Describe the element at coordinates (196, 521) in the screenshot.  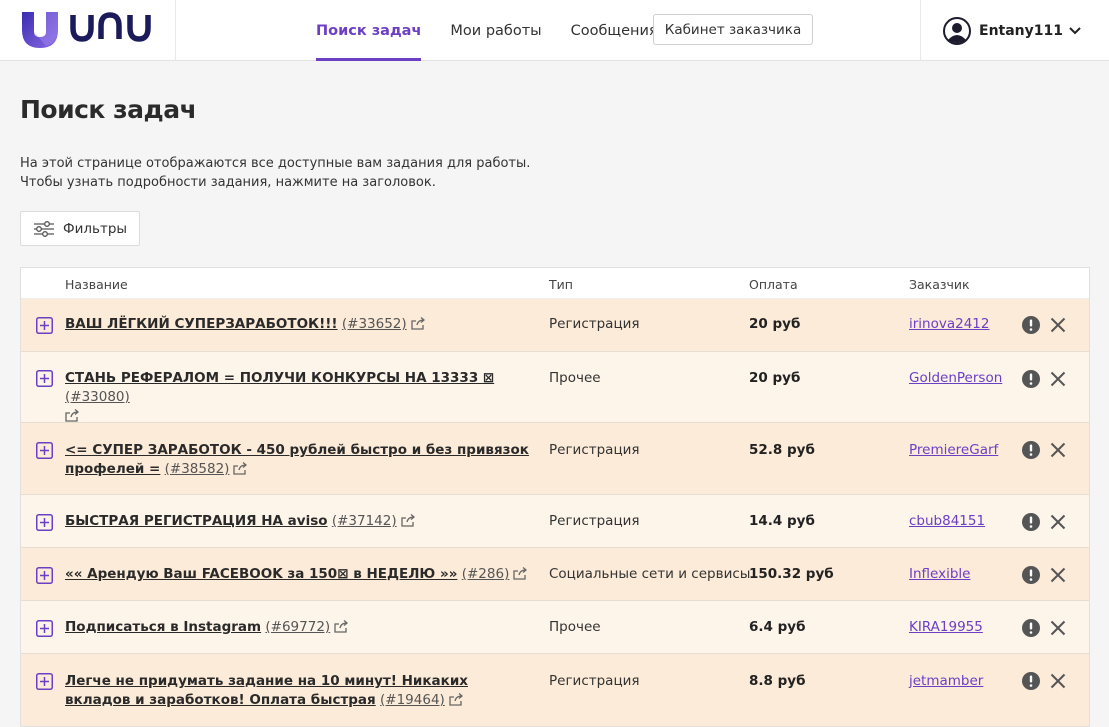
I see `task-title-link: БЫСТРАЯ РЕГИСТРАЦИЯ НА aviso` at that location.